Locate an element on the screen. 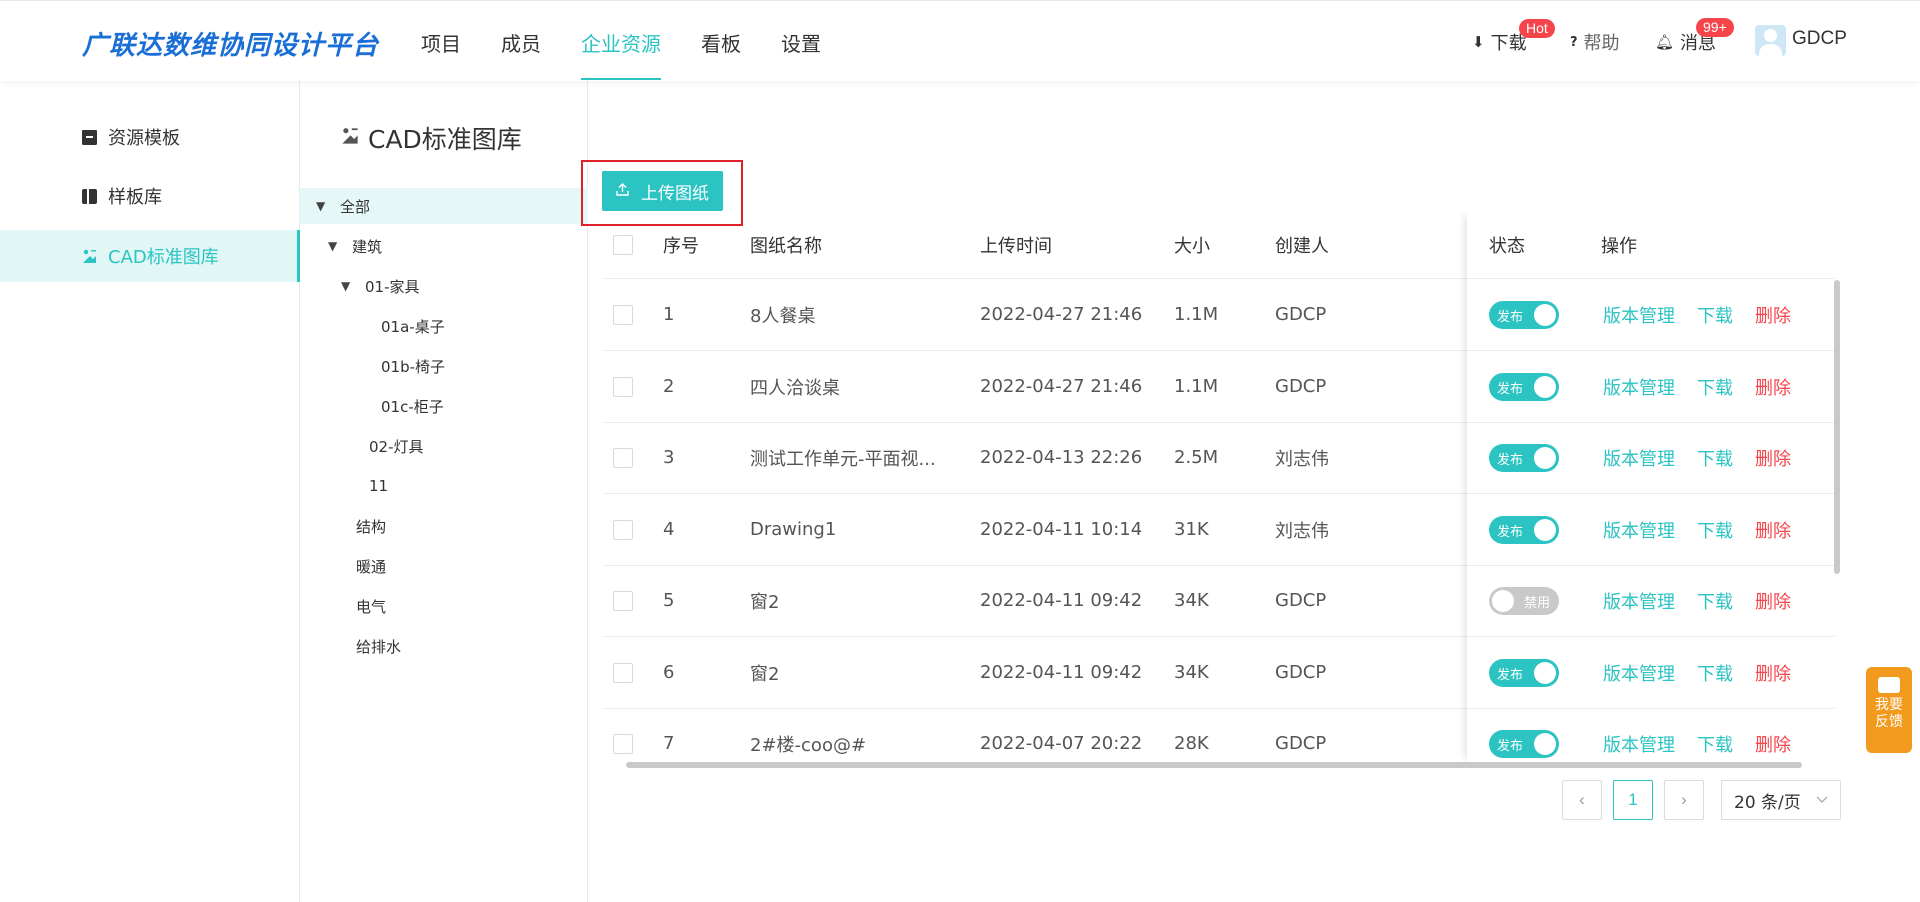 The height and width of the screenshot is (902, 1920). tree-node-electrical: 电气 is located at coordinates (371, 606).